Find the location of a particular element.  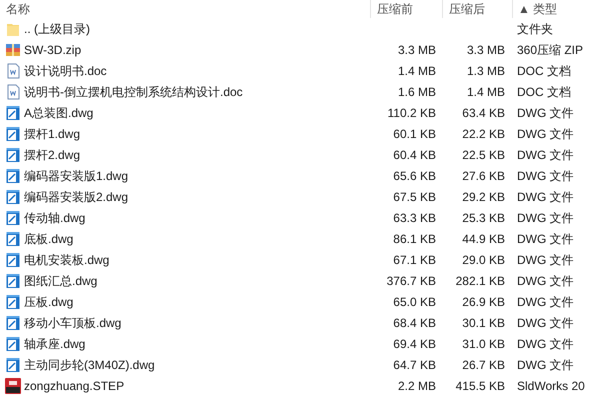

compressed-size: 25.3 KB is located at coordinates (483, 217).